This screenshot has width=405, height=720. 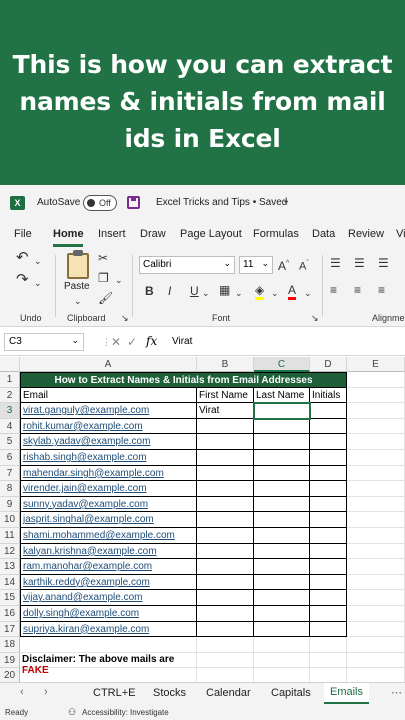 I want to click on tab-file: File, so click(x=23, y=234).